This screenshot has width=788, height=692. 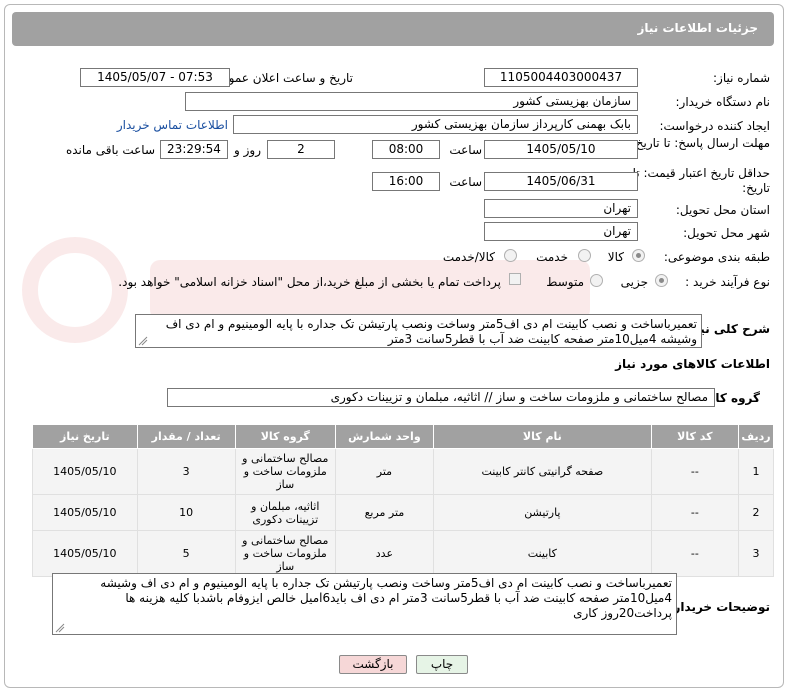 What do you see at coordinates (186, 553) in the screenshot?
I see `goods-quantity: 5` at bounding box center [186, 553].